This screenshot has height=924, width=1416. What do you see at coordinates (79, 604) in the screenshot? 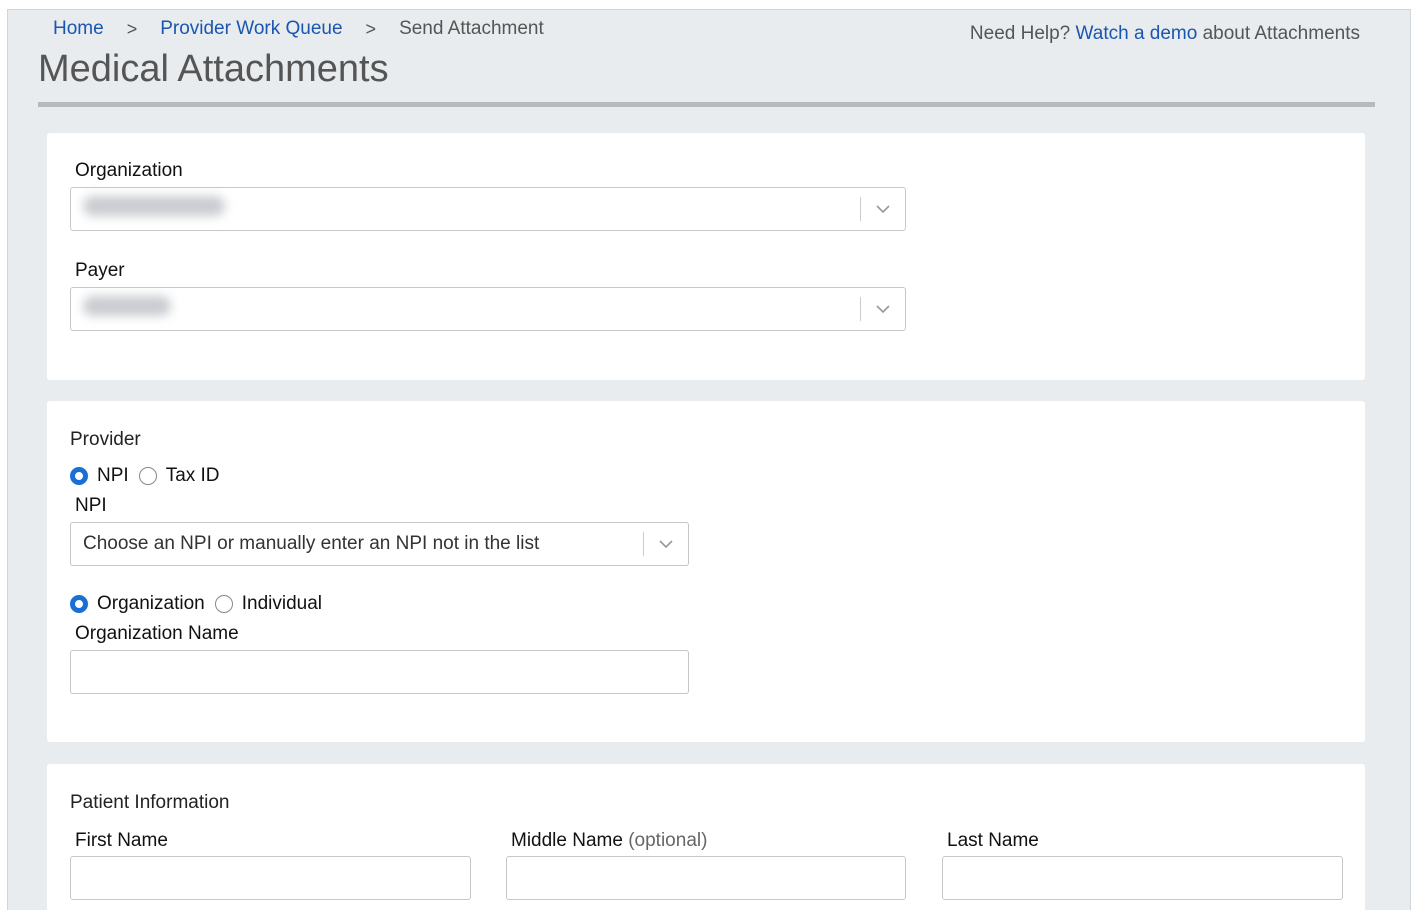
I see `organization-radio` at bounding box center [79, 604].